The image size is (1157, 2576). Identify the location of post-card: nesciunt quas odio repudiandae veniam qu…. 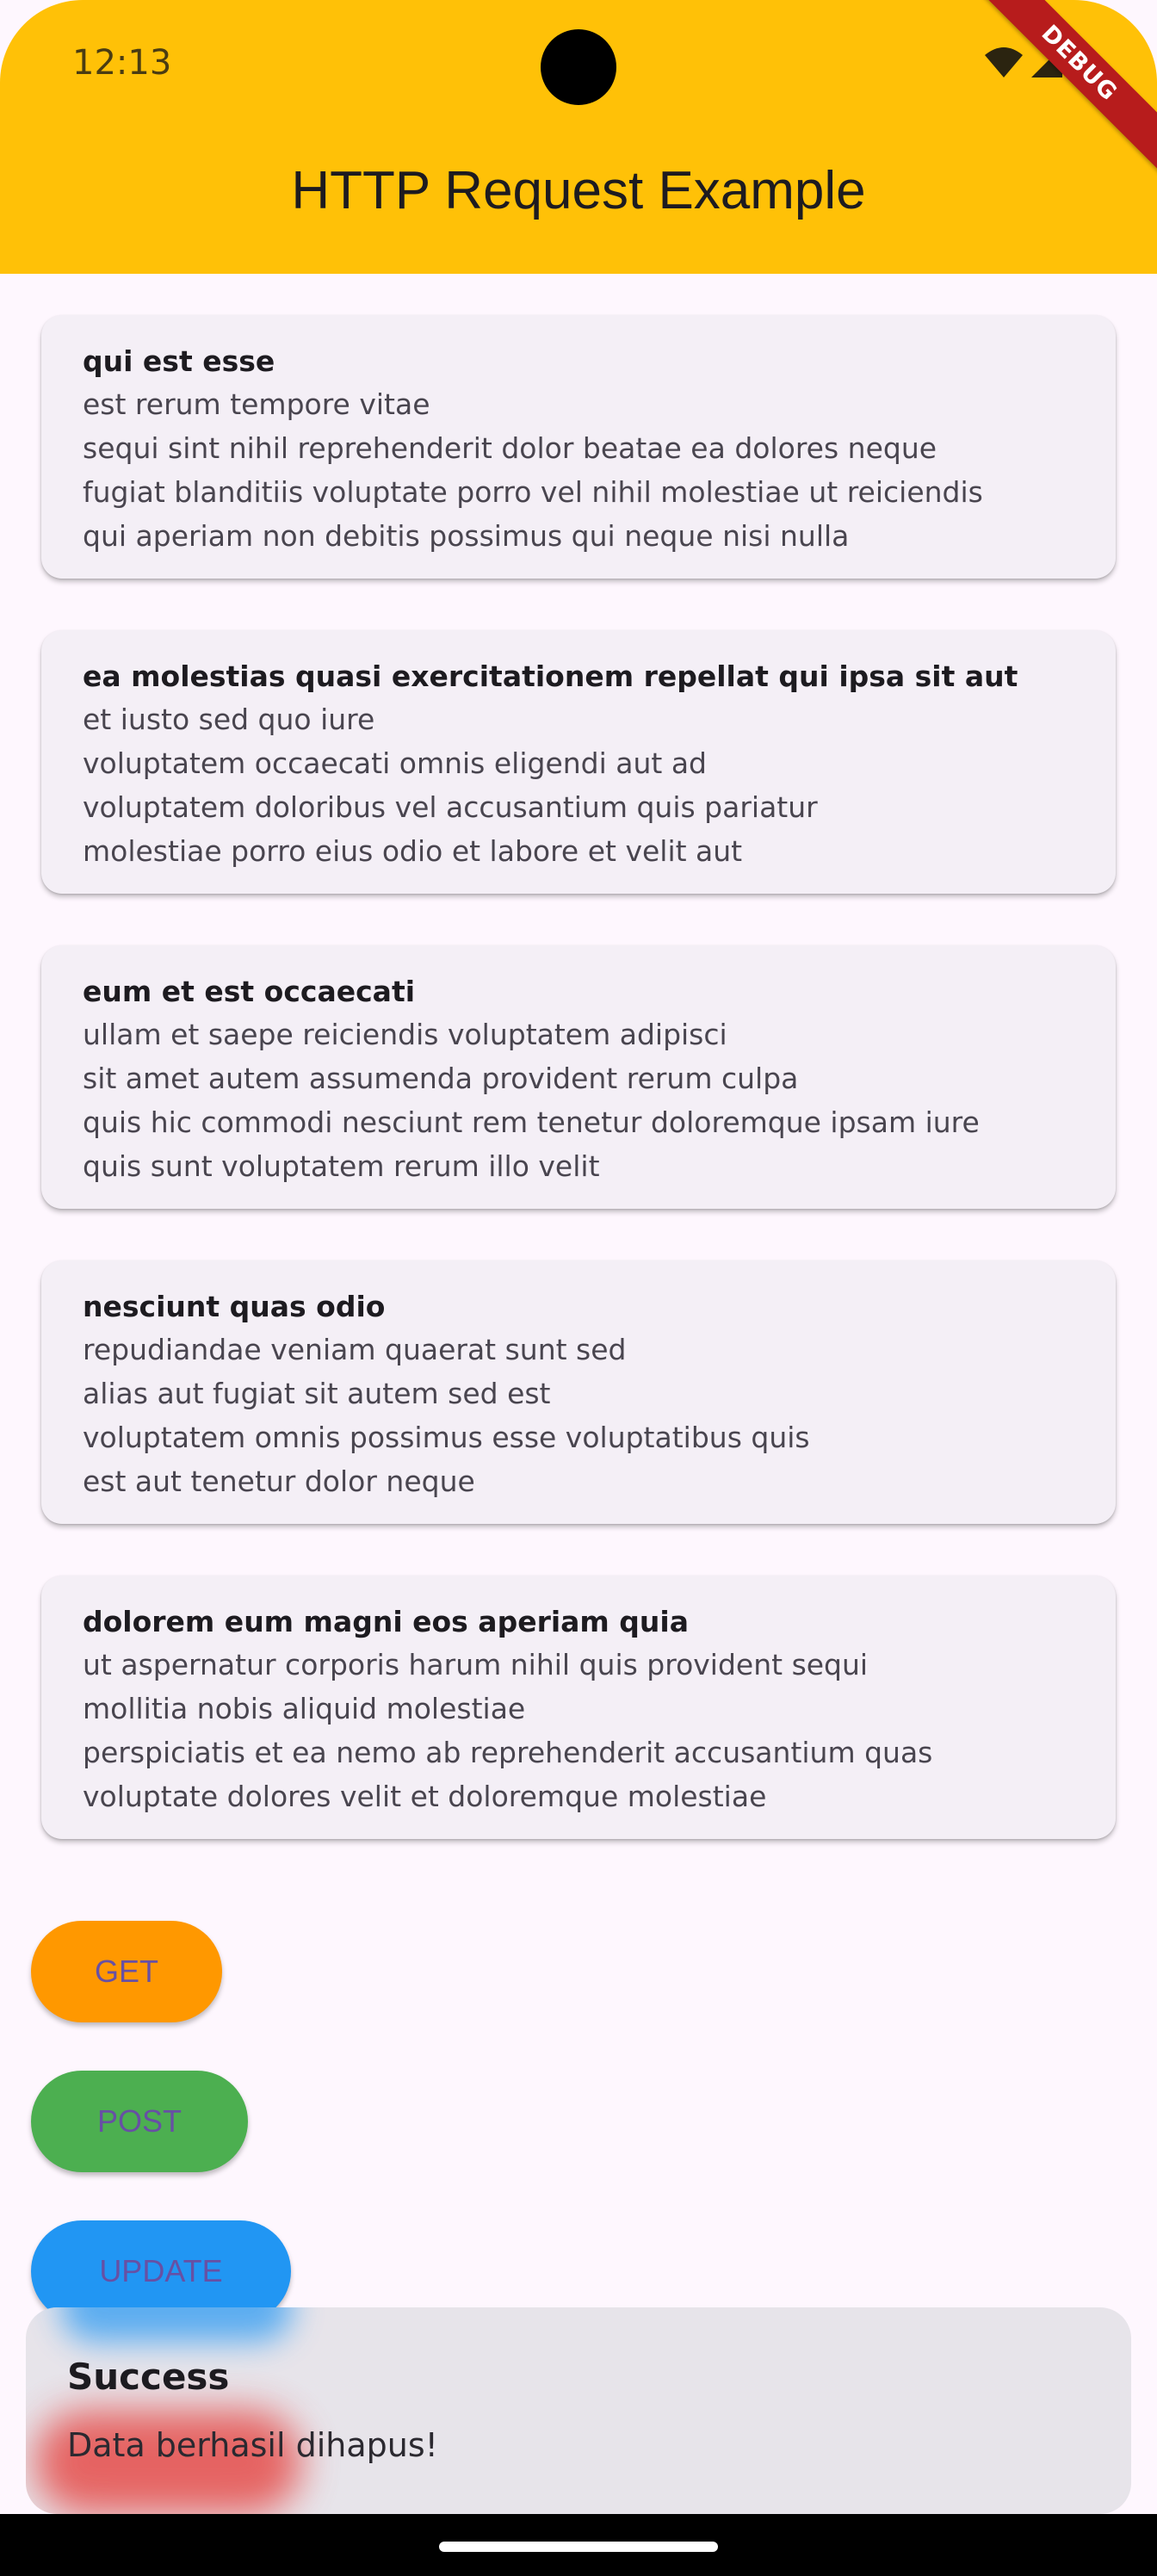
(579, 1392).